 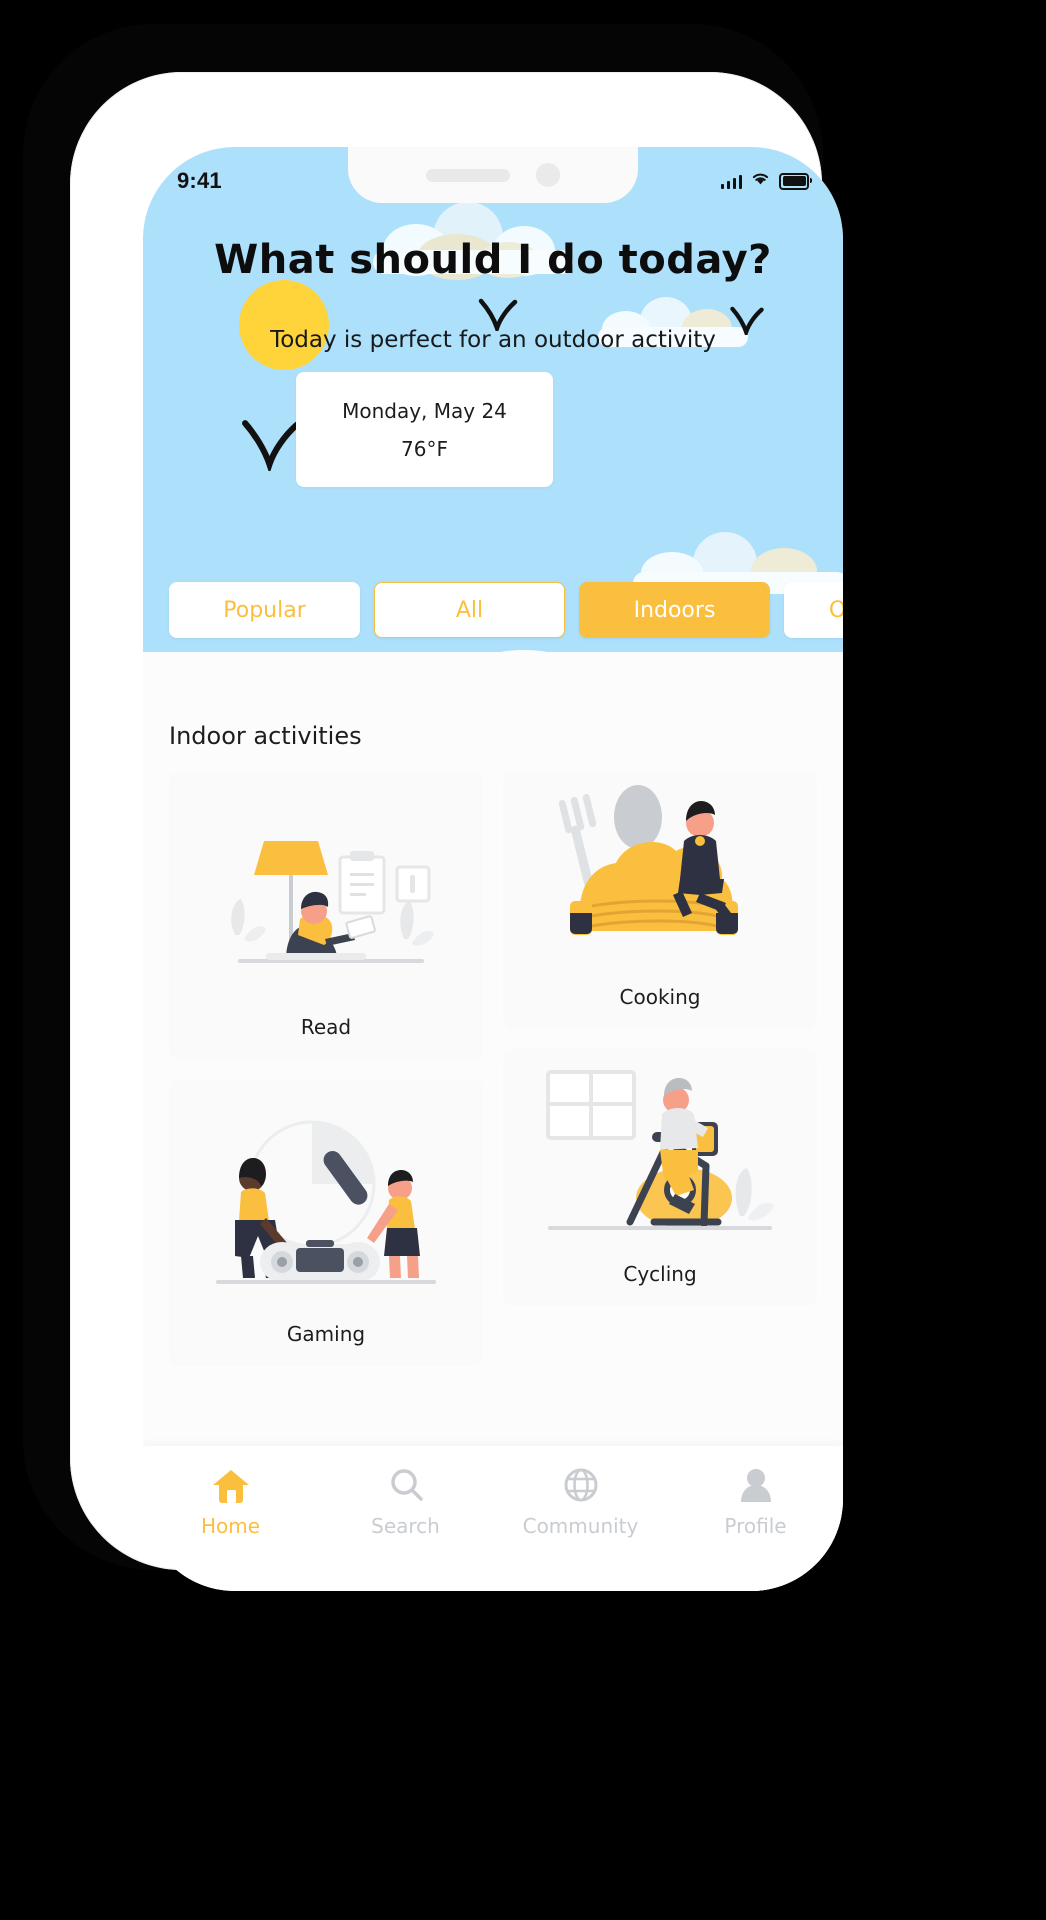 I want to click on tab-label: Profile, so click(x=755, y=1526).